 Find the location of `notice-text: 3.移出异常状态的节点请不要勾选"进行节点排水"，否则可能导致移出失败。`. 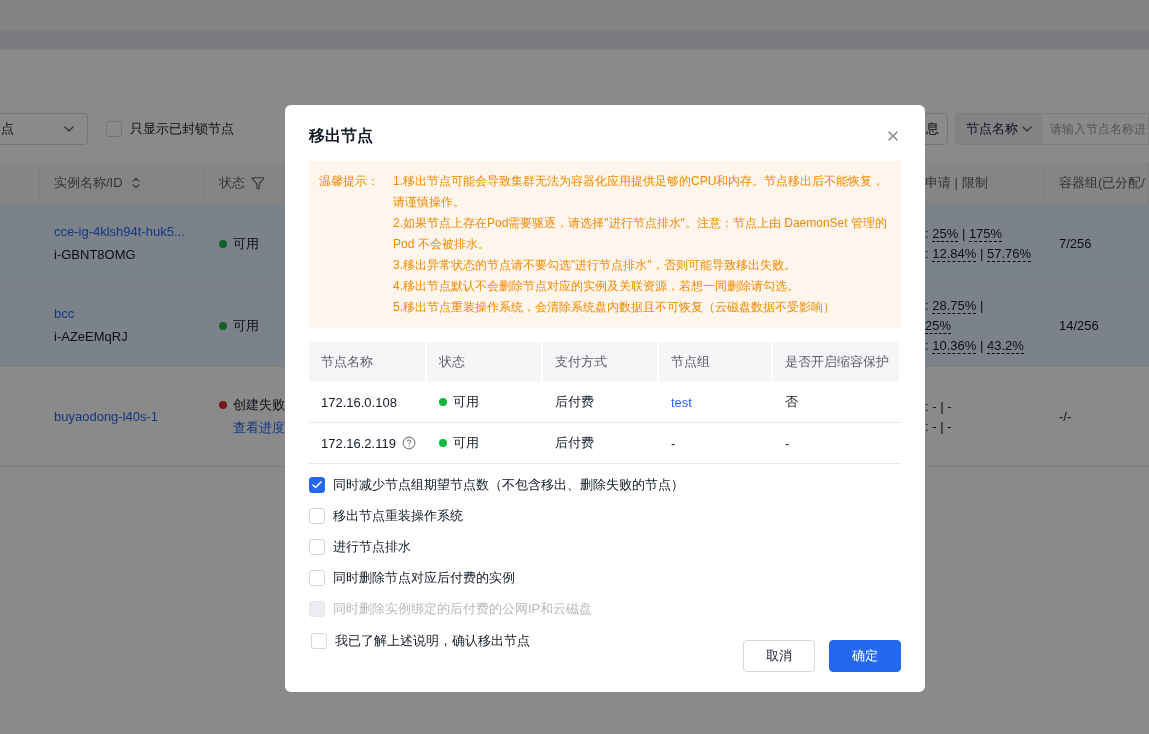

notice-text: 3.移出异常状态的节点请不要勾选"进行节点排水"，否则可能导致移出失败。 is located at coordinates (595, 265).